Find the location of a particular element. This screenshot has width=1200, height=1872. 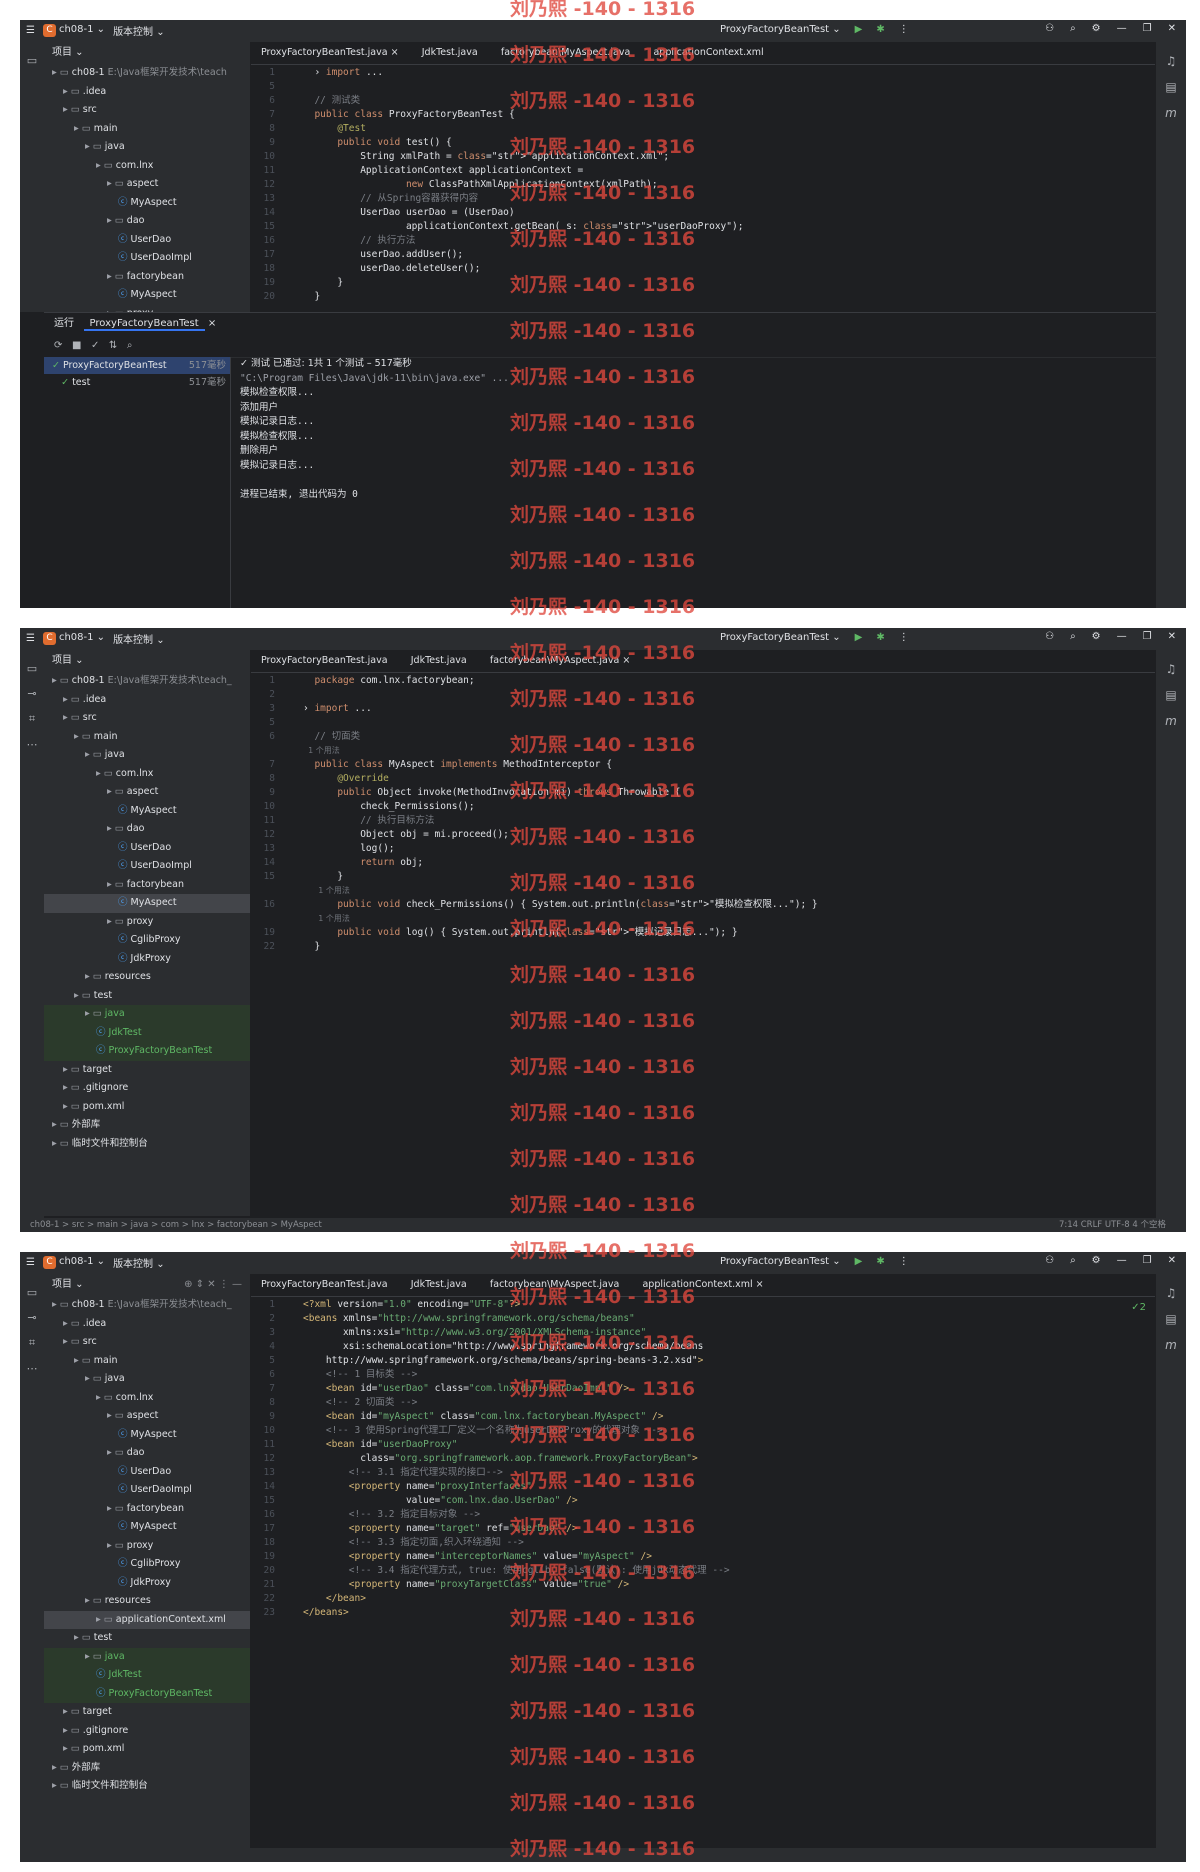

tree-item: ▸ ▭ .gitignore is located at coordinates (147, 1731).